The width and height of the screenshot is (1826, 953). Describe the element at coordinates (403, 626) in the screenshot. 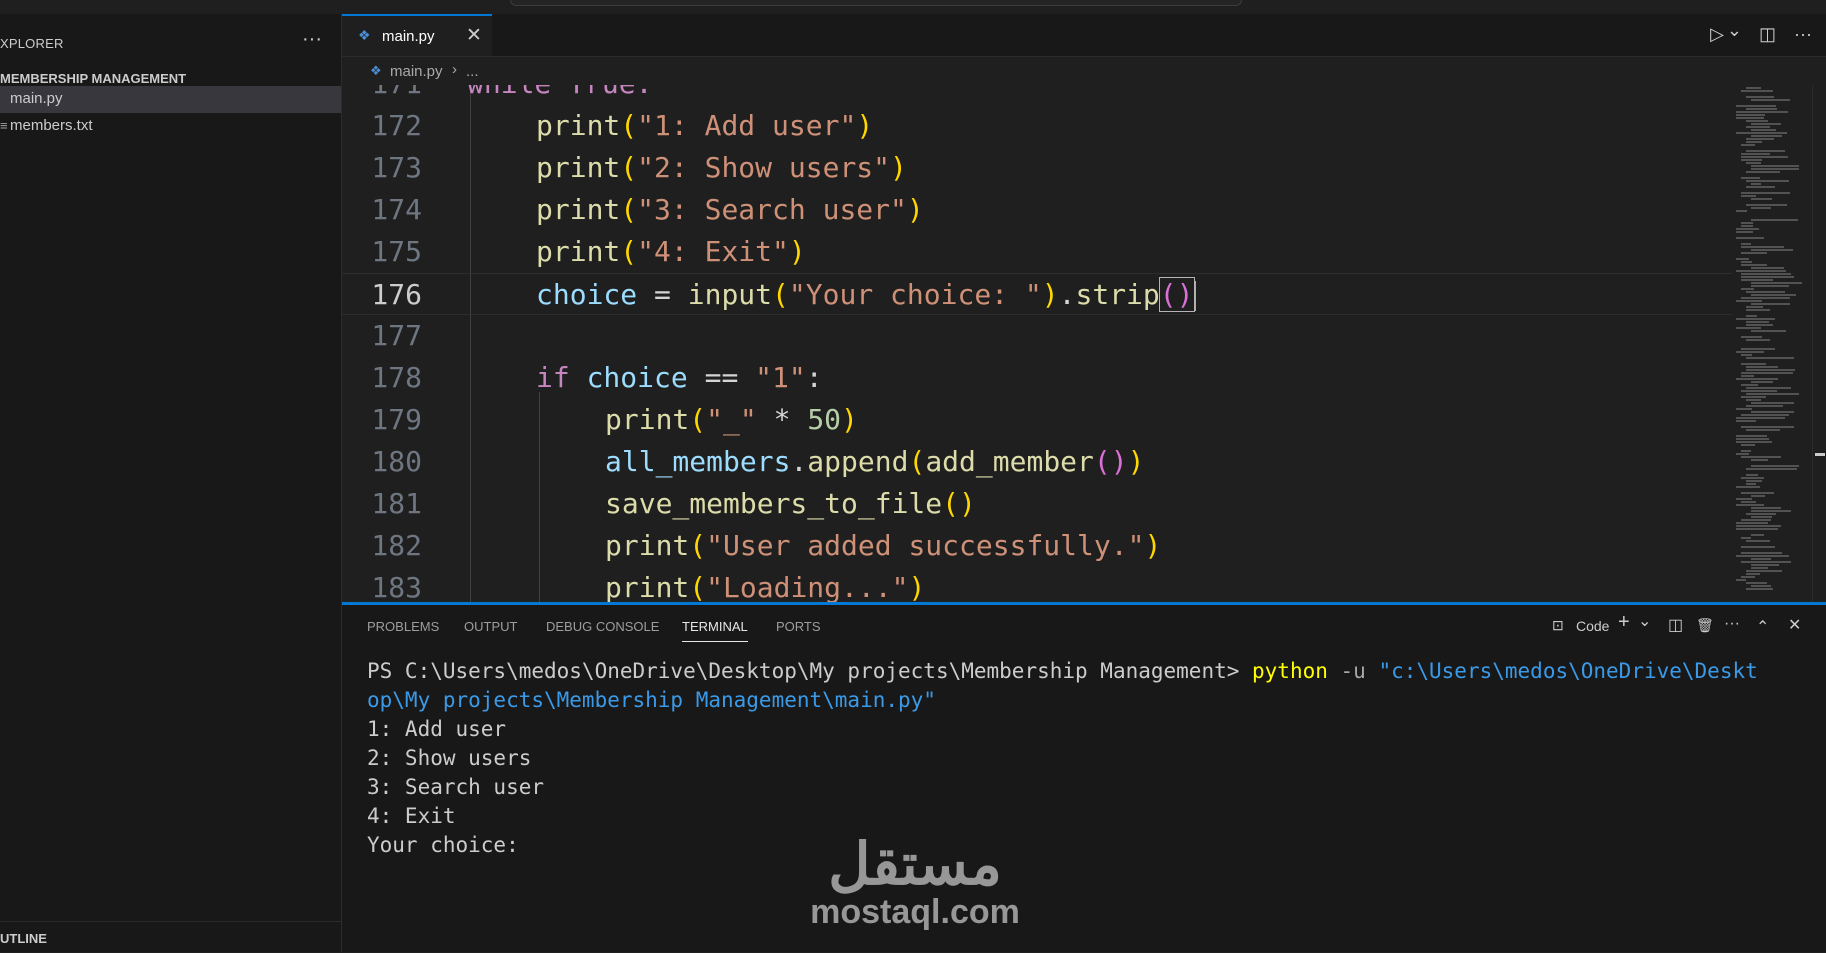

I see `tab-problems: PROBLEMS` at that location.